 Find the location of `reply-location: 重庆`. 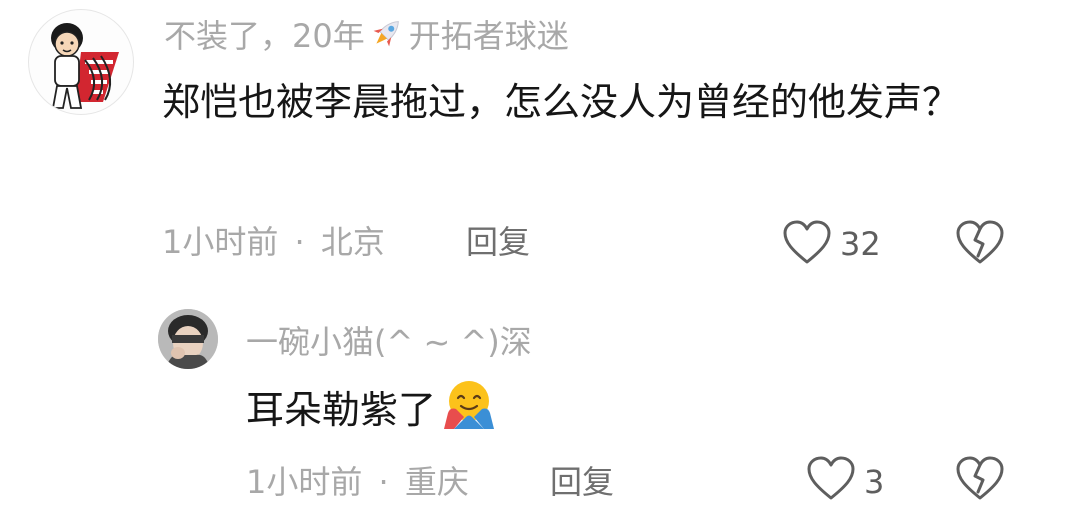

reply-location: 重庆 is located at coordinates (436, 482).